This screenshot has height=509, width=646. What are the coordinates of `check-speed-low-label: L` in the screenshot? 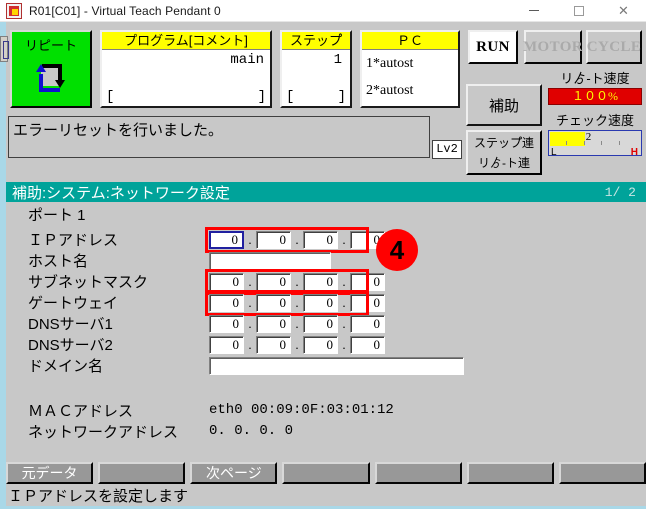 It's located at (554, 152).